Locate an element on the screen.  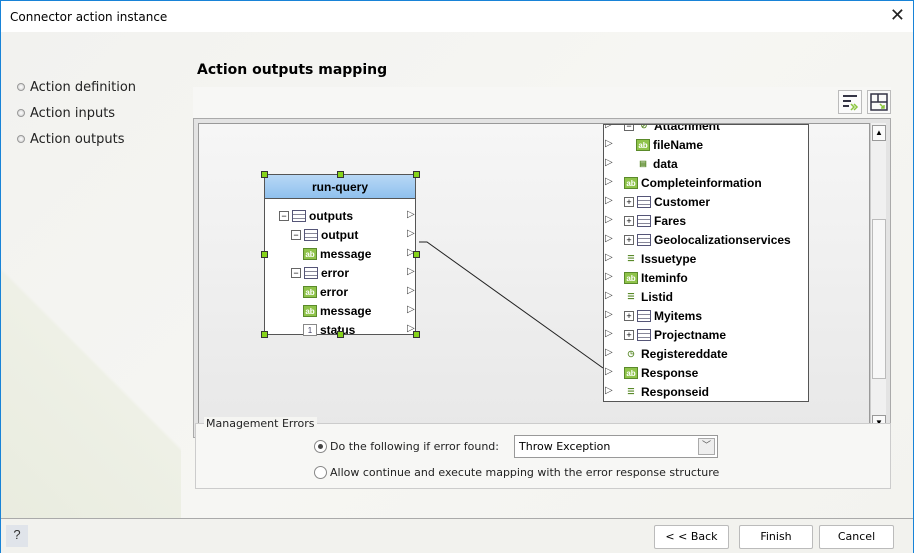
tree-row: ab Response is located at coordinates (661, 372).